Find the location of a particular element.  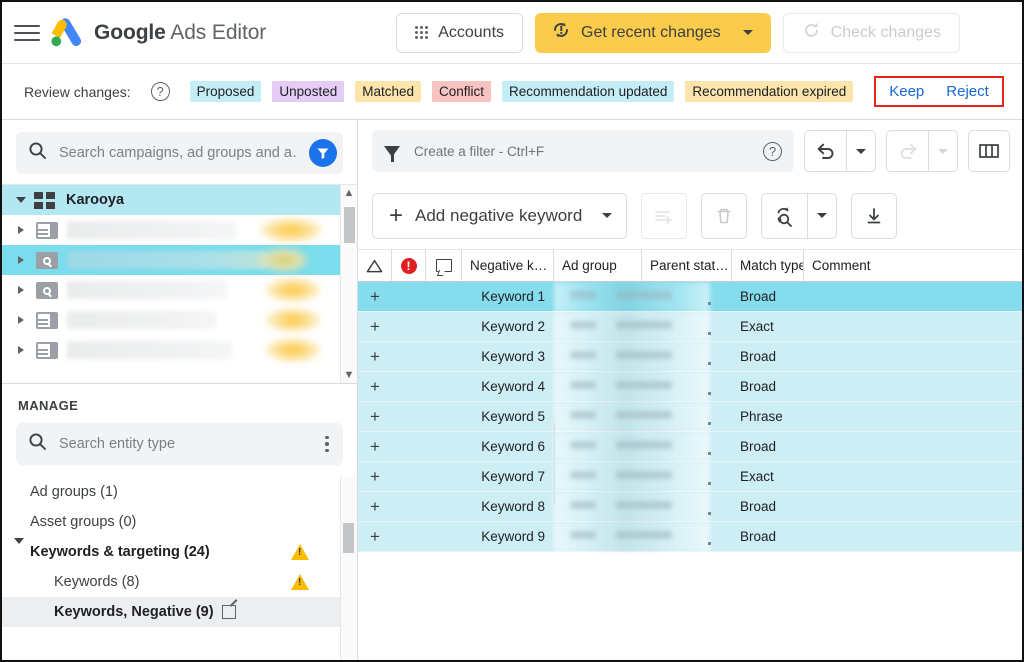

entity-row-keywords-targeting: Keywords & targeting (24) is located at coordinates (179, 552).